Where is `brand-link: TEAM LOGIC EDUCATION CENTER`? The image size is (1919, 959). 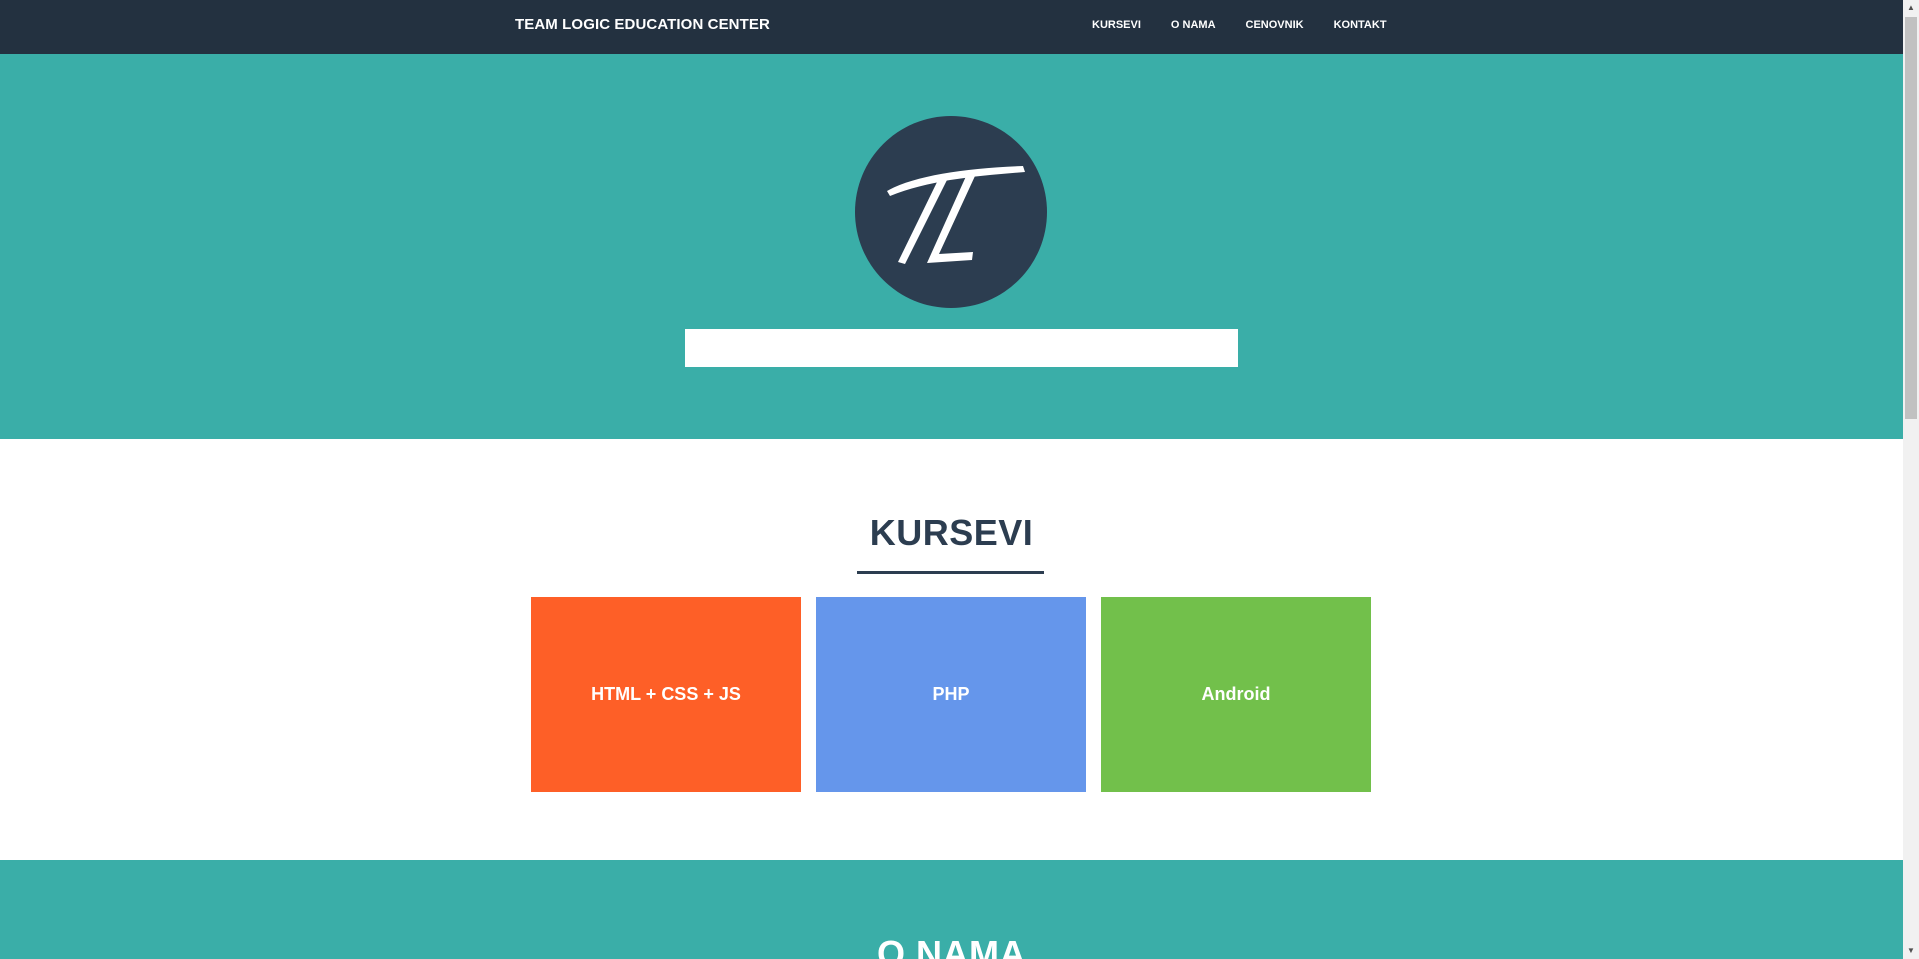
brand-link: TEAM LOGIC EDUCATION CENTER is located at coordinates (642, 24).